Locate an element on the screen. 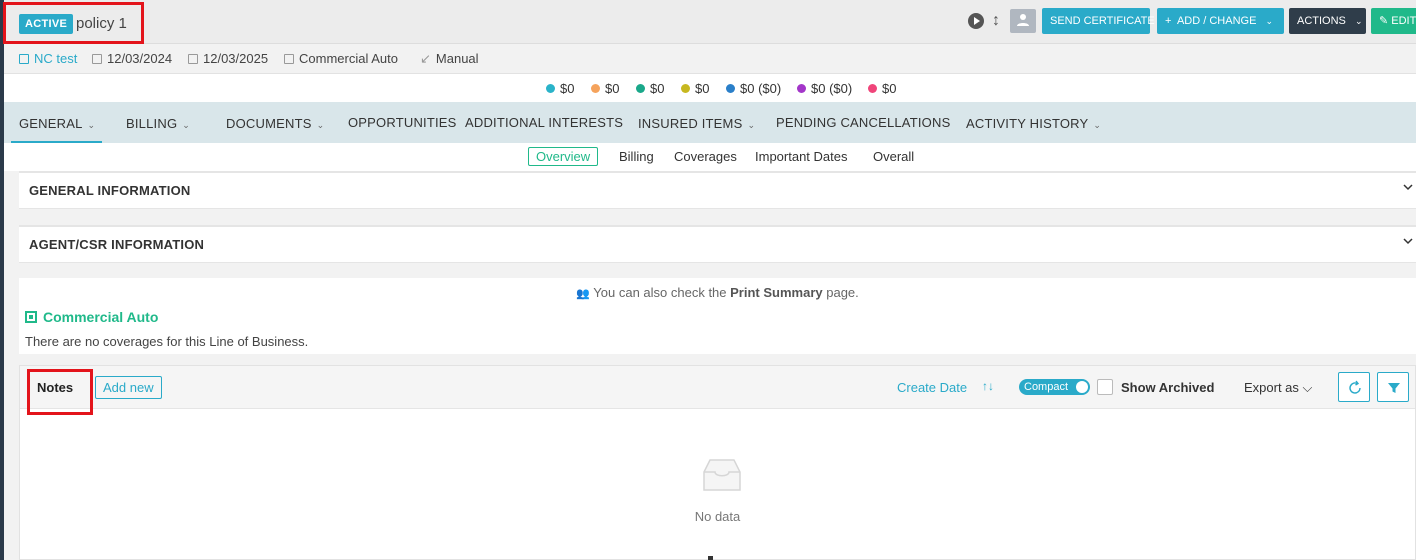 This screenshot has height=560, width=1416. tab-activity-history: ACTIVITY HISTORY ⌄ is located at coordinates (1033, 123).